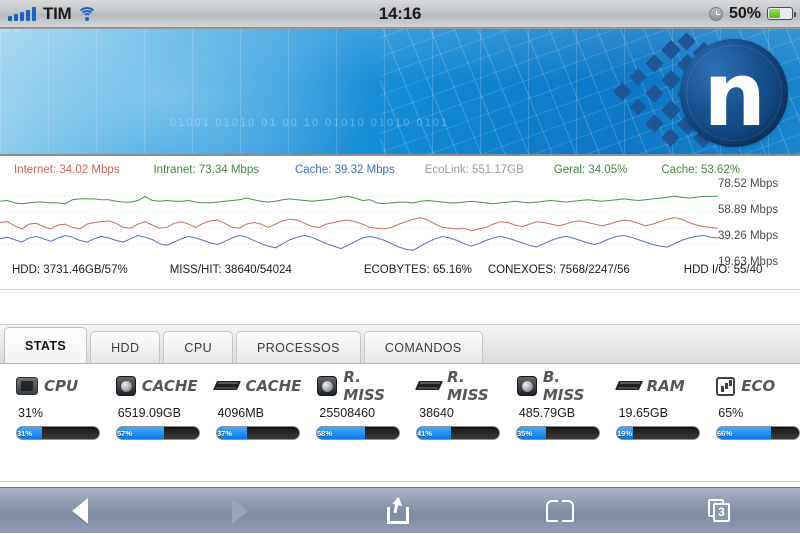  Describe the element at coordinates (225, 433) in the screenshot. I see `progress-label: 37%` at that location.